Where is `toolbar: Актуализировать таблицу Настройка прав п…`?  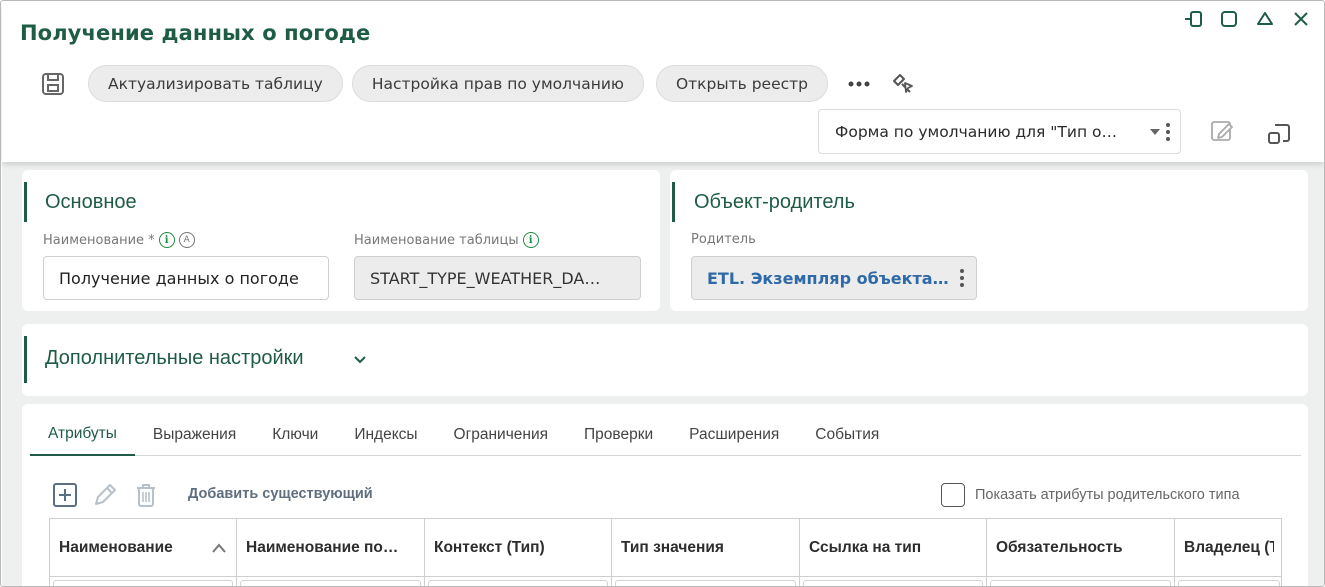 toolbar: Актуализировать таблицу Настройка прав п… is located at coordinates (478, 83).